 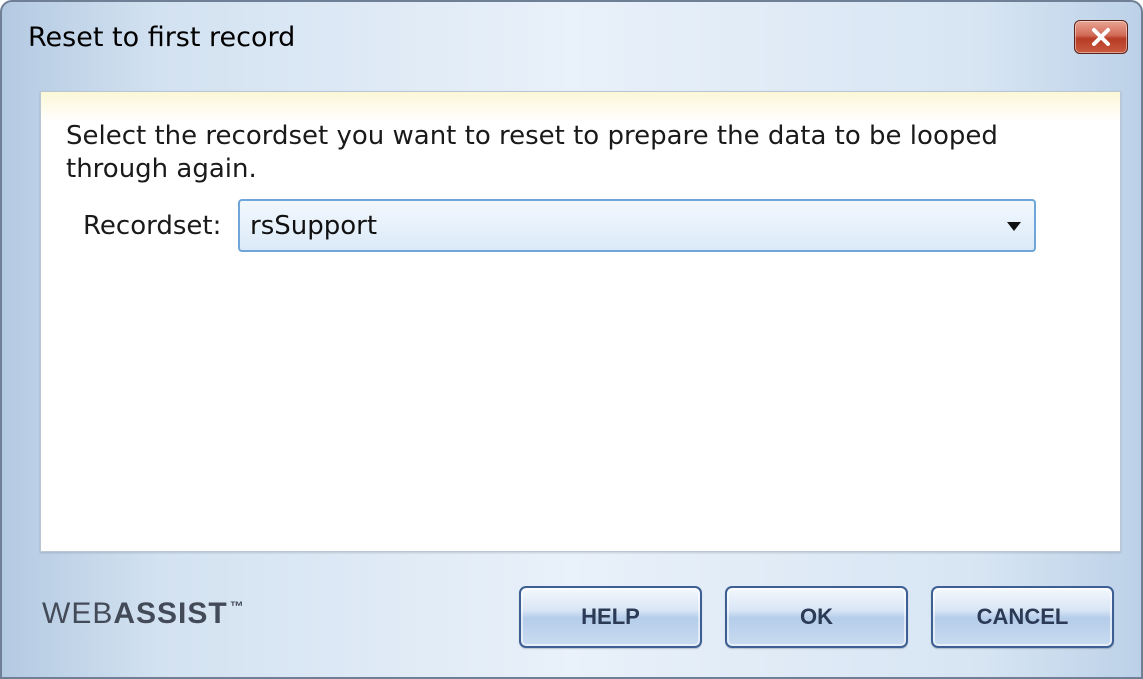 What do you see at coordinates (571, 42) in the screenshot?
I see `title-bar: Reset to first record` at bounding box center [571, 42].